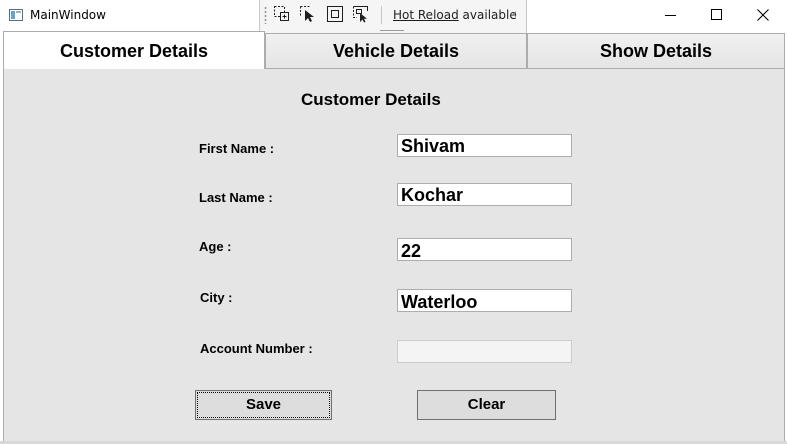  Describe the element at coordinates (265, 15) in the screenshot. I see `toolbar-grip` at that location.